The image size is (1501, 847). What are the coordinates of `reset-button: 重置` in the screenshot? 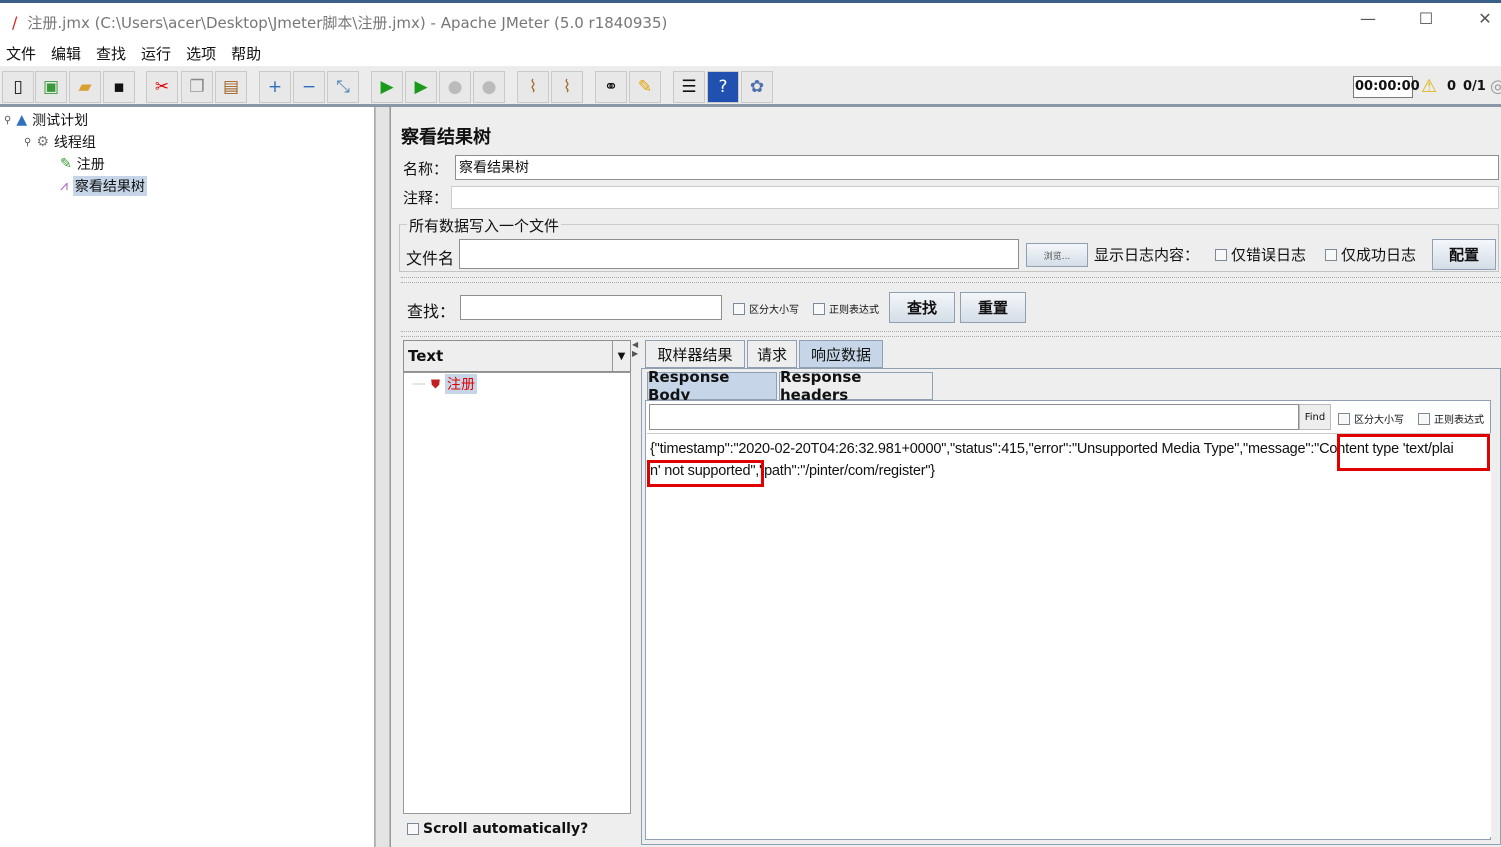 It's located at (993, 307).